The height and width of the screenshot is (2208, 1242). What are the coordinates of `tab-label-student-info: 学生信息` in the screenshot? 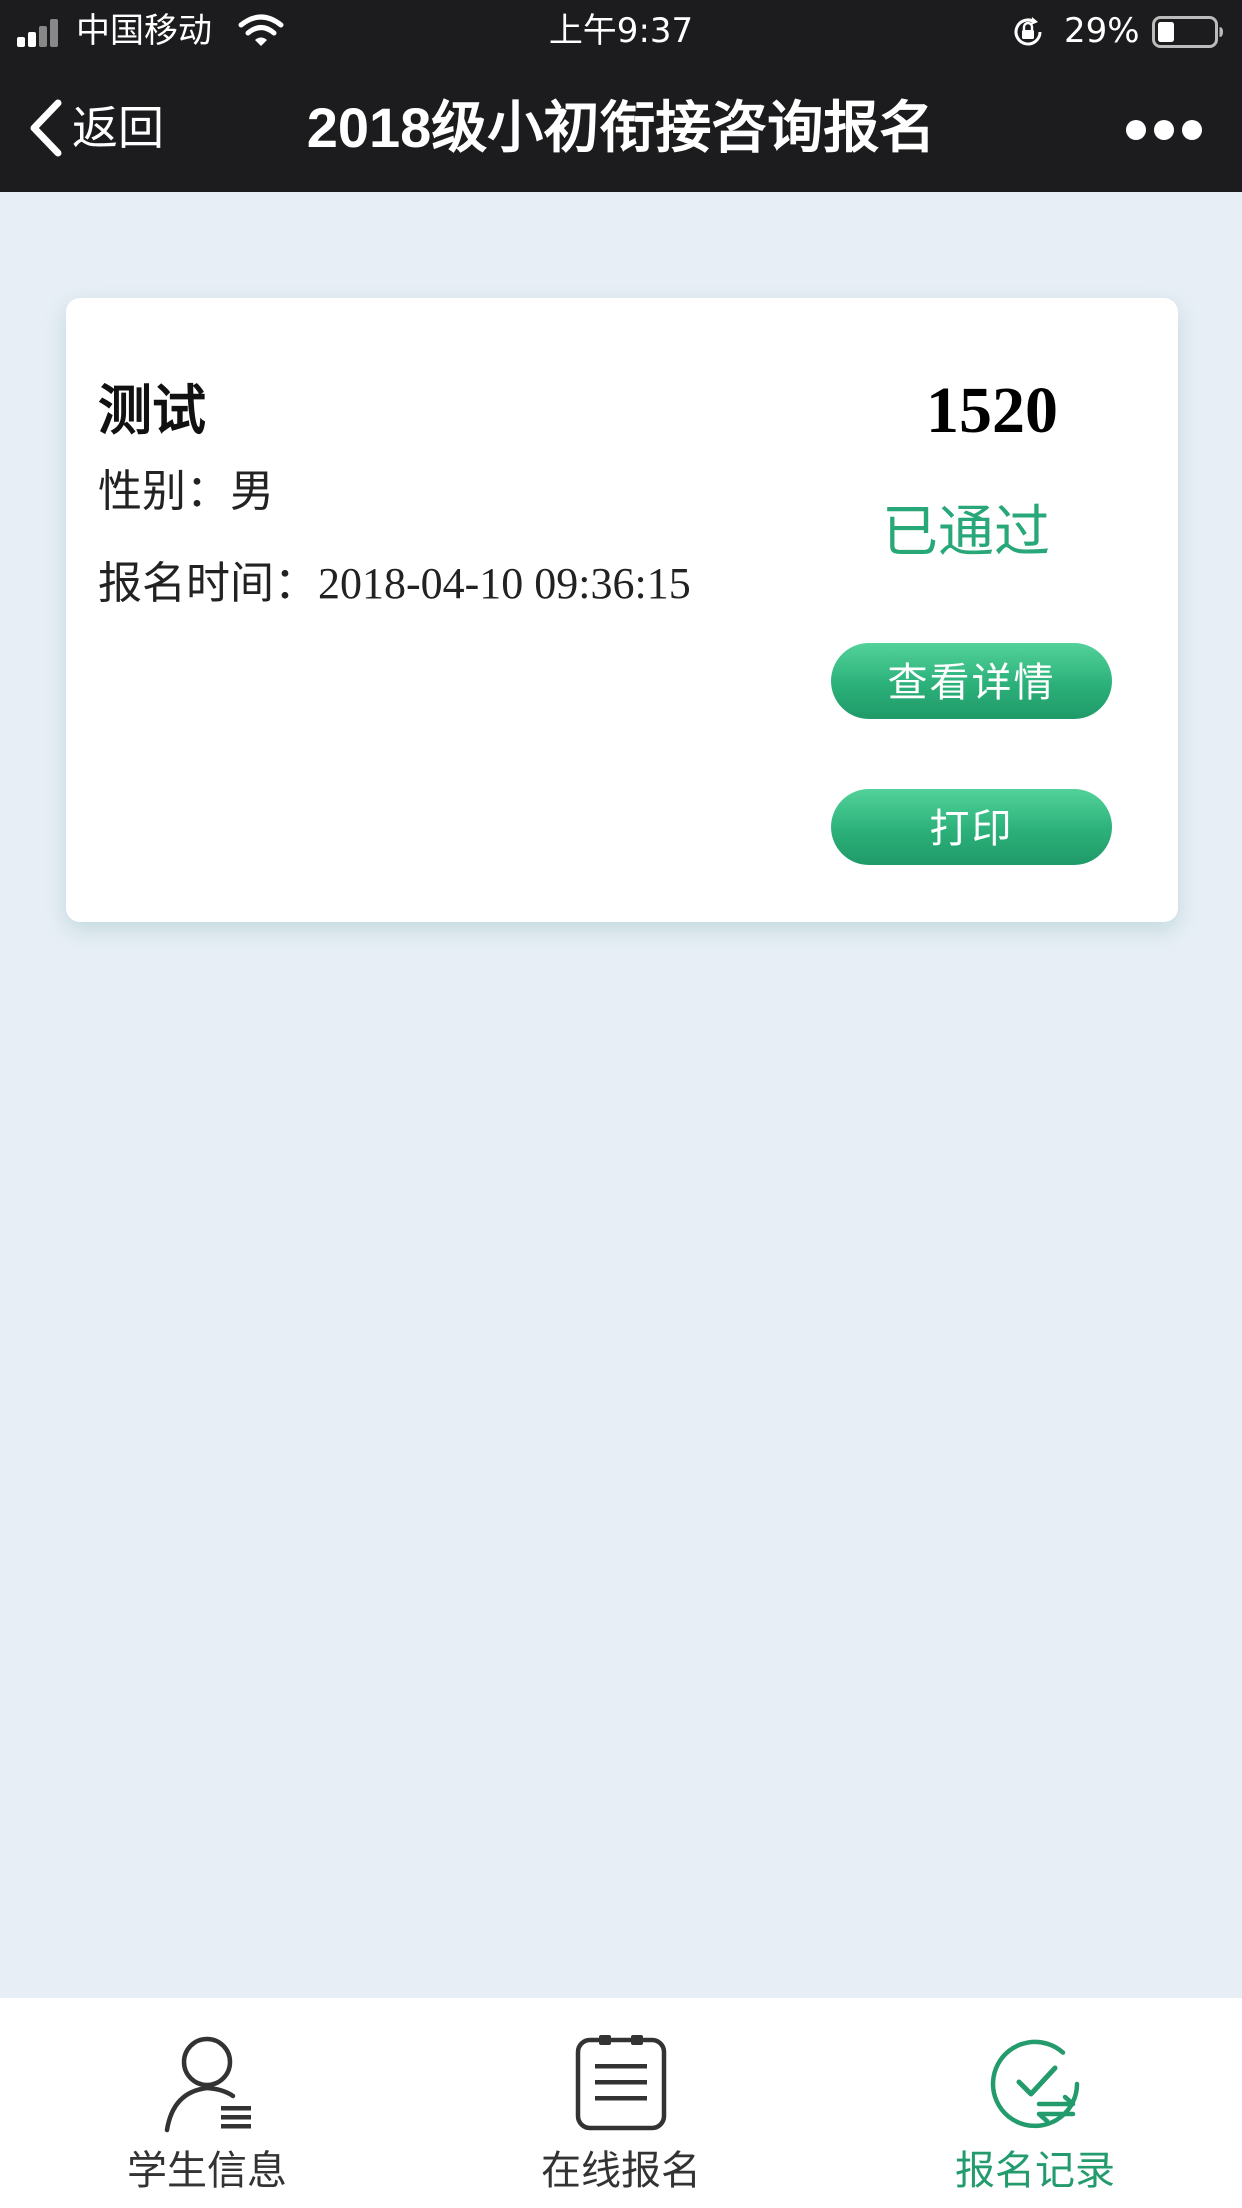 It's located at (207, 2171).